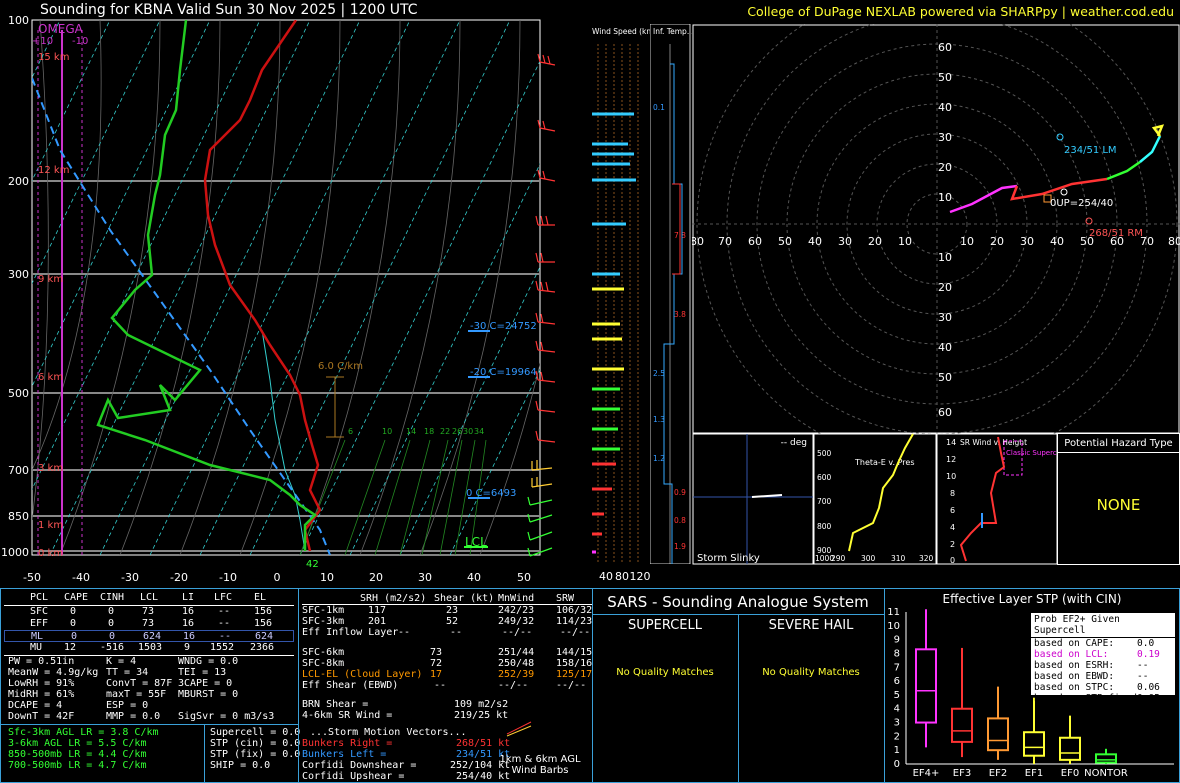 The height and width of the screenshot is (783, 1180). I want to click on stp-y-tick: 0, so click(897, 764).